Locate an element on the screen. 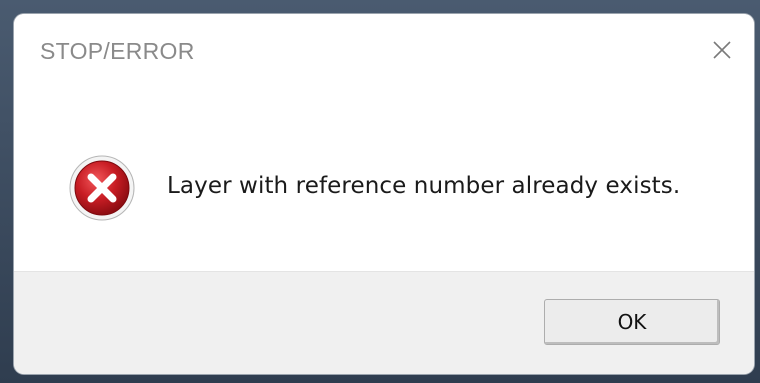  close-icon is located at coordinates (722, 50).